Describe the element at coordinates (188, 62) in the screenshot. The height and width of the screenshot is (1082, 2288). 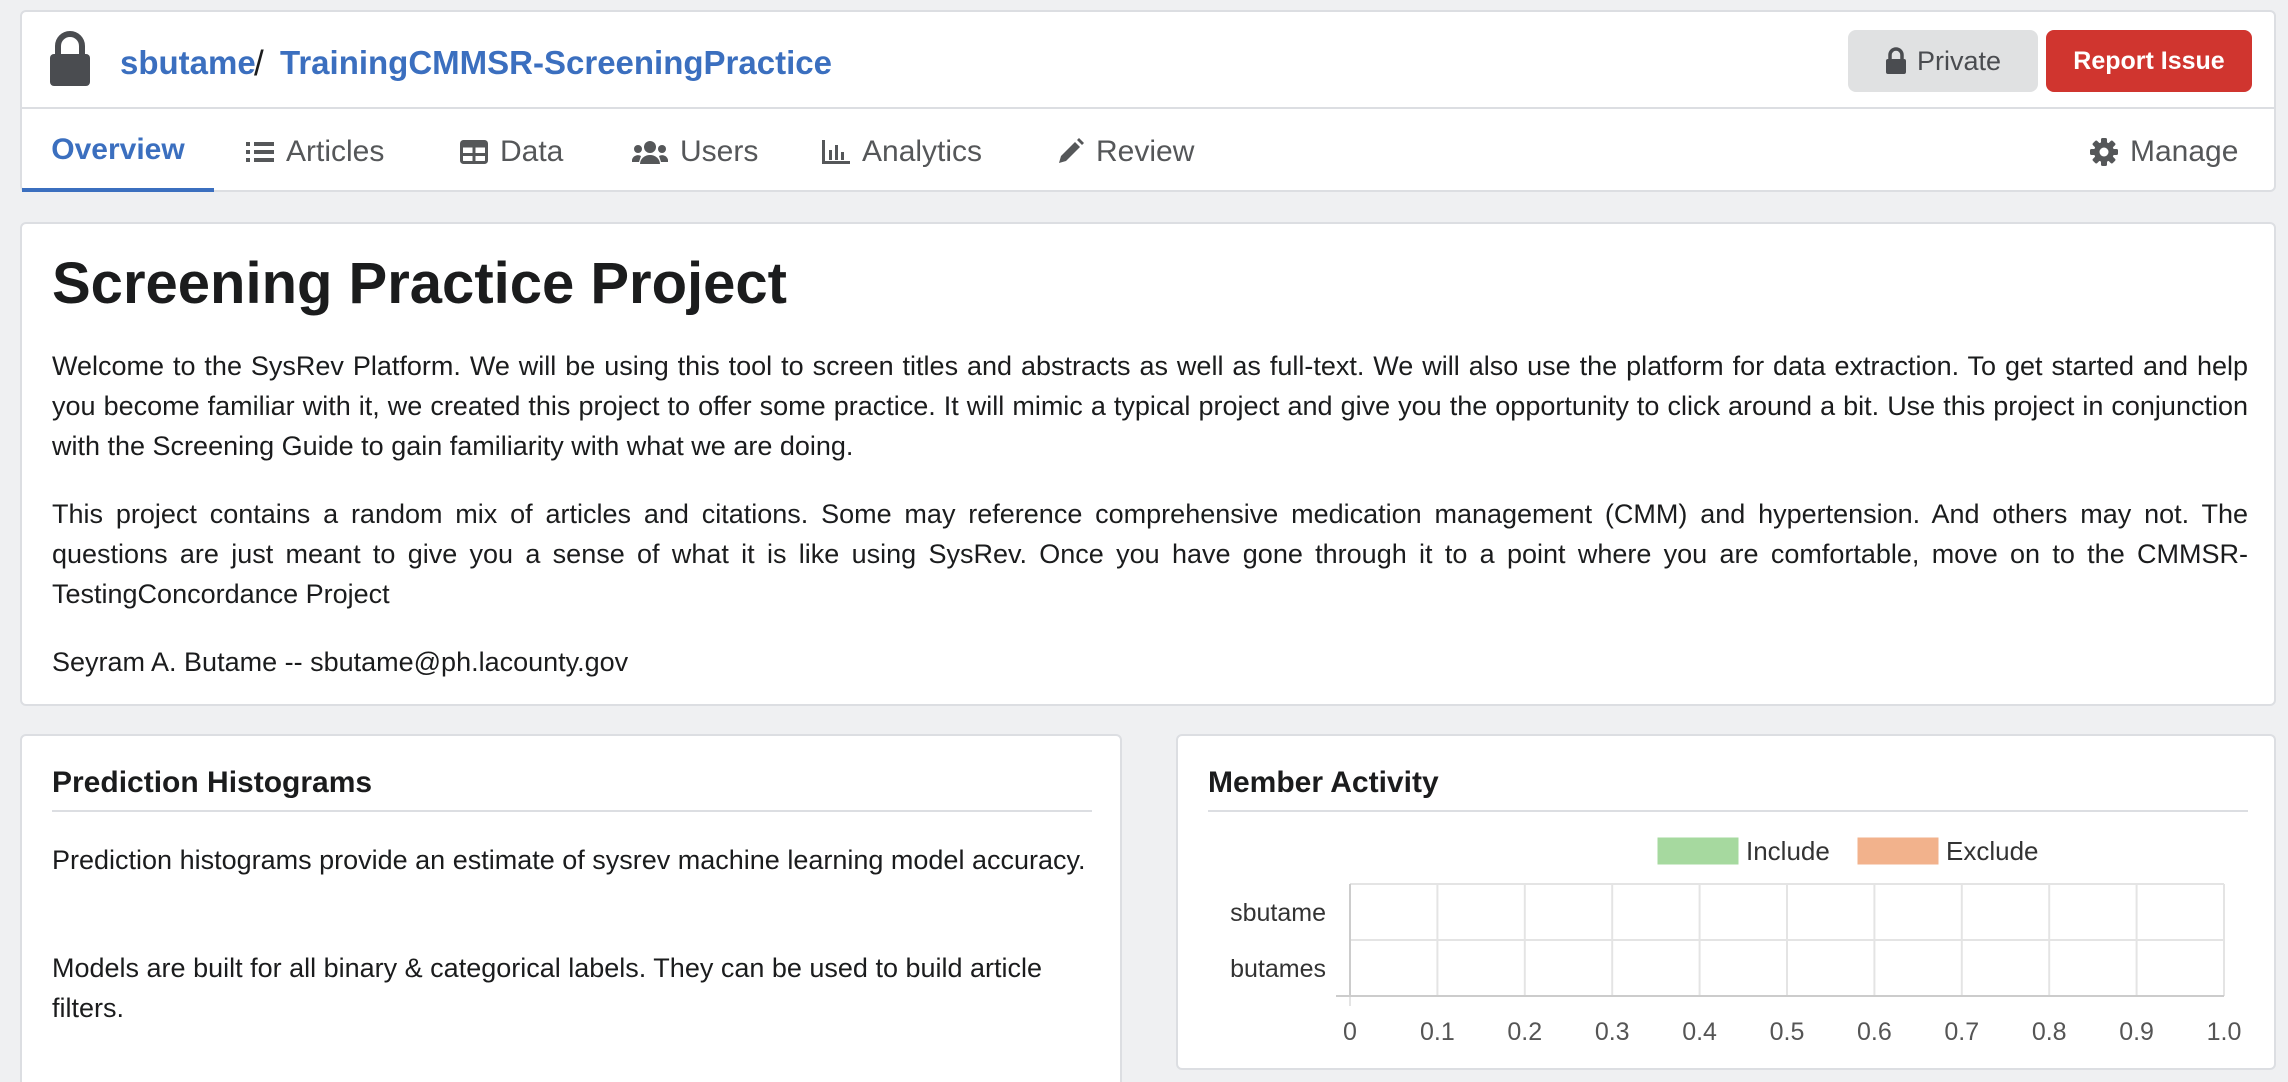
I see `owner-link: sbutame` at that location.